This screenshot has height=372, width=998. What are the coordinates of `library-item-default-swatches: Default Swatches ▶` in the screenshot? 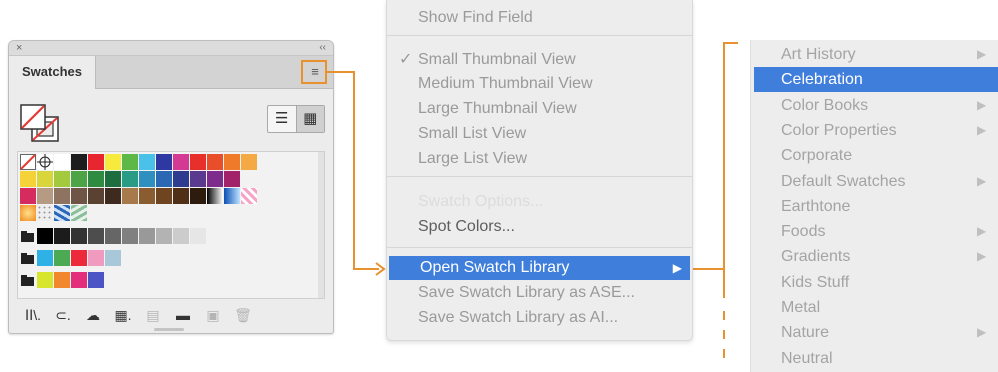 It's located at (874, 181).